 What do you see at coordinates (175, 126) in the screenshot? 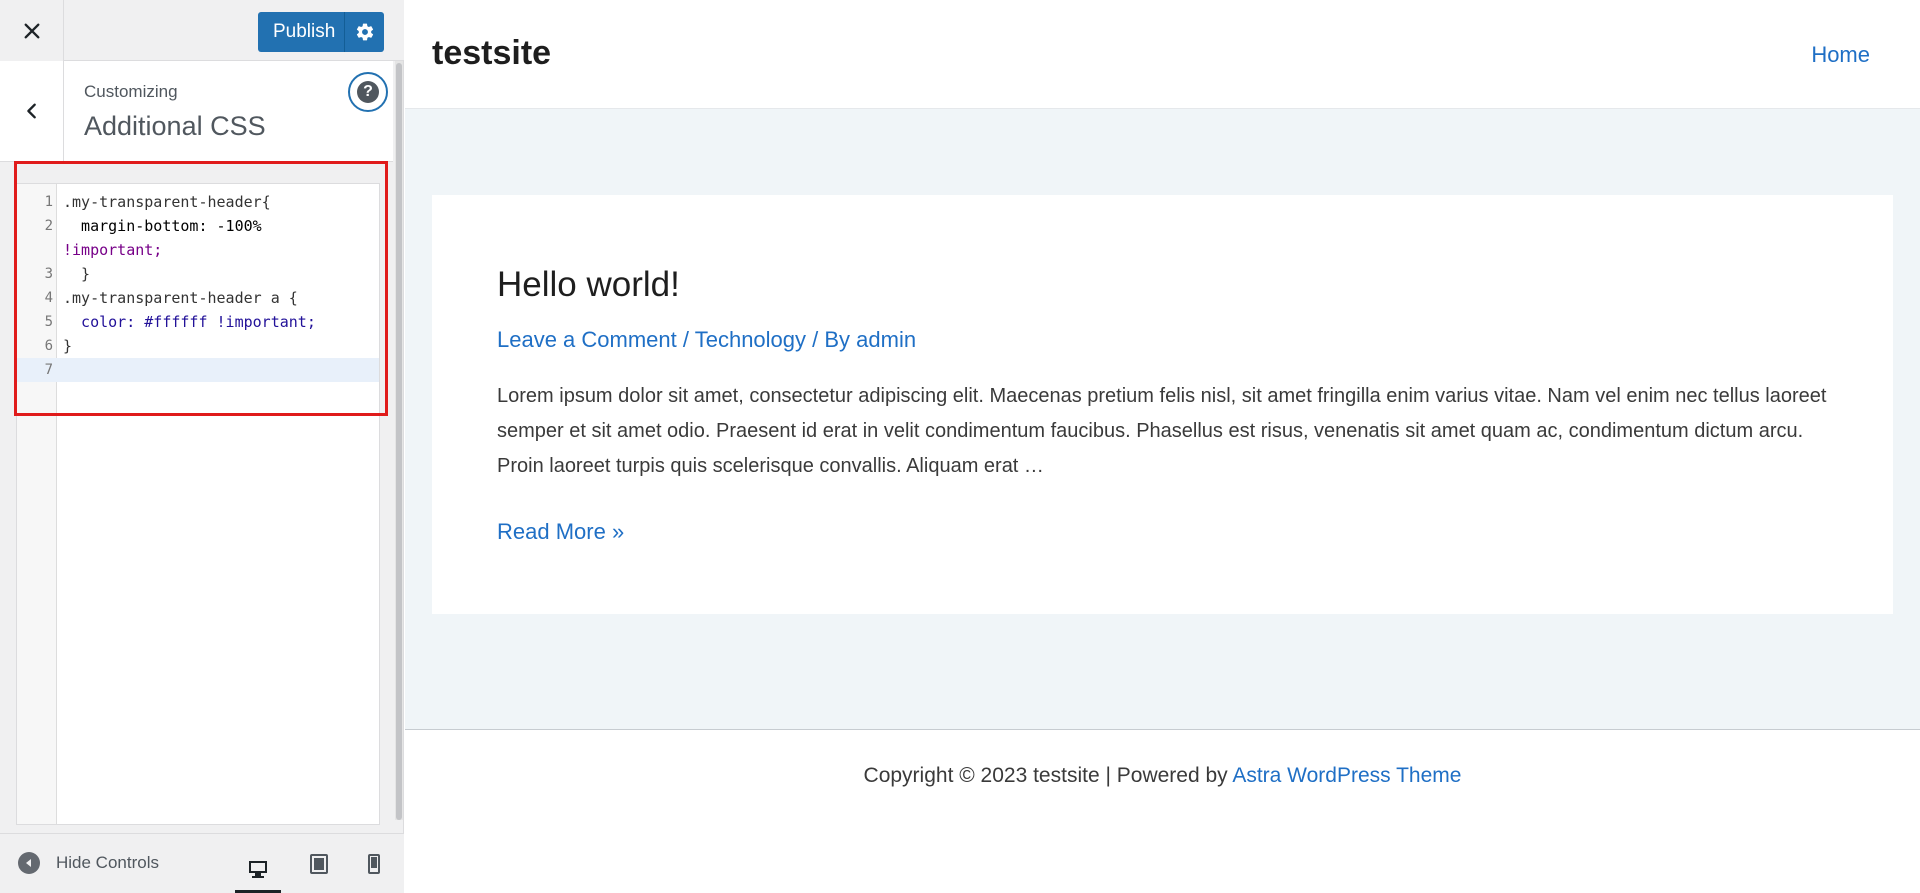
I see `section-title: Additional CSS` at bounding box center [175, 126].